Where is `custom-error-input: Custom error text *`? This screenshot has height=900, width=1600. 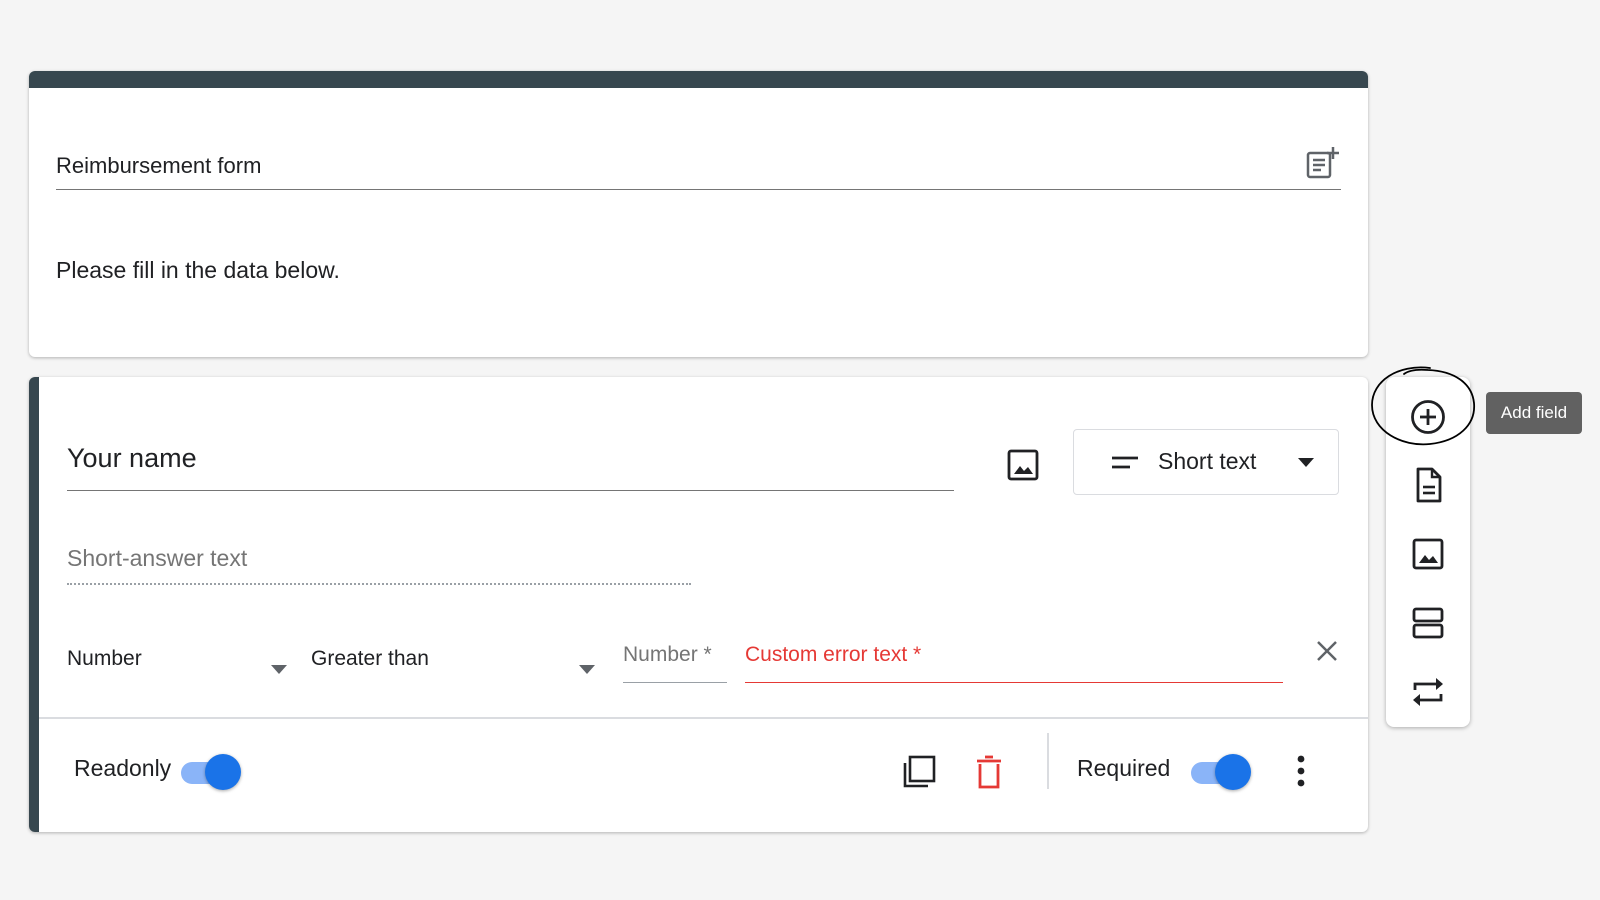 custom-error-input: Custom error text * is located at coordinates (1014, 662).